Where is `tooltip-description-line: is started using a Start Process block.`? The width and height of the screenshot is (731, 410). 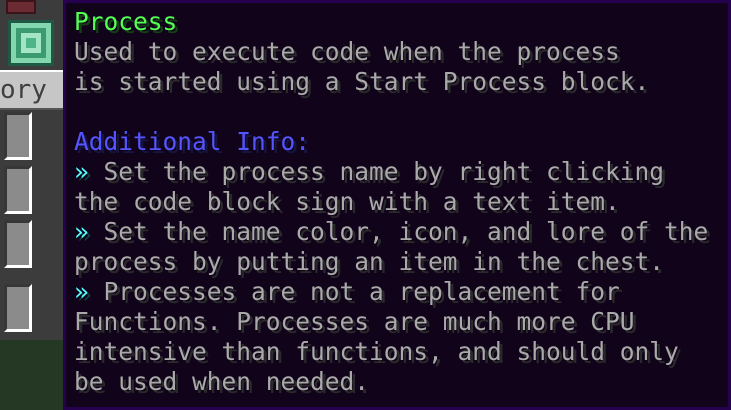
tooltip-description-line: is started using a Start Process block. is located at coordinates (362, 81).